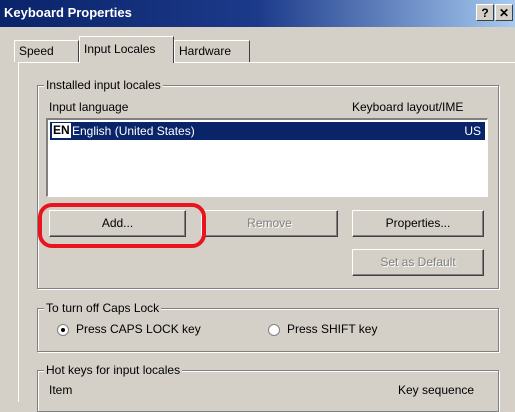  Describe the element at coordinates (274, 330) in the screenshot. I see `press-shift-radio` at that location.